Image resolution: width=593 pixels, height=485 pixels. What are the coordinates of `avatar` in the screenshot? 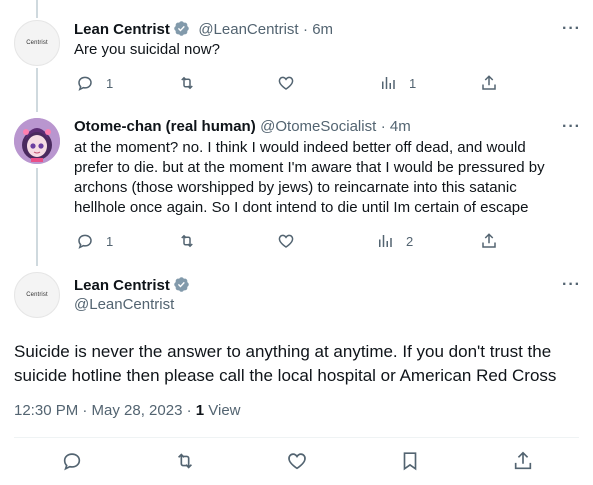 It's located at (37, 141).